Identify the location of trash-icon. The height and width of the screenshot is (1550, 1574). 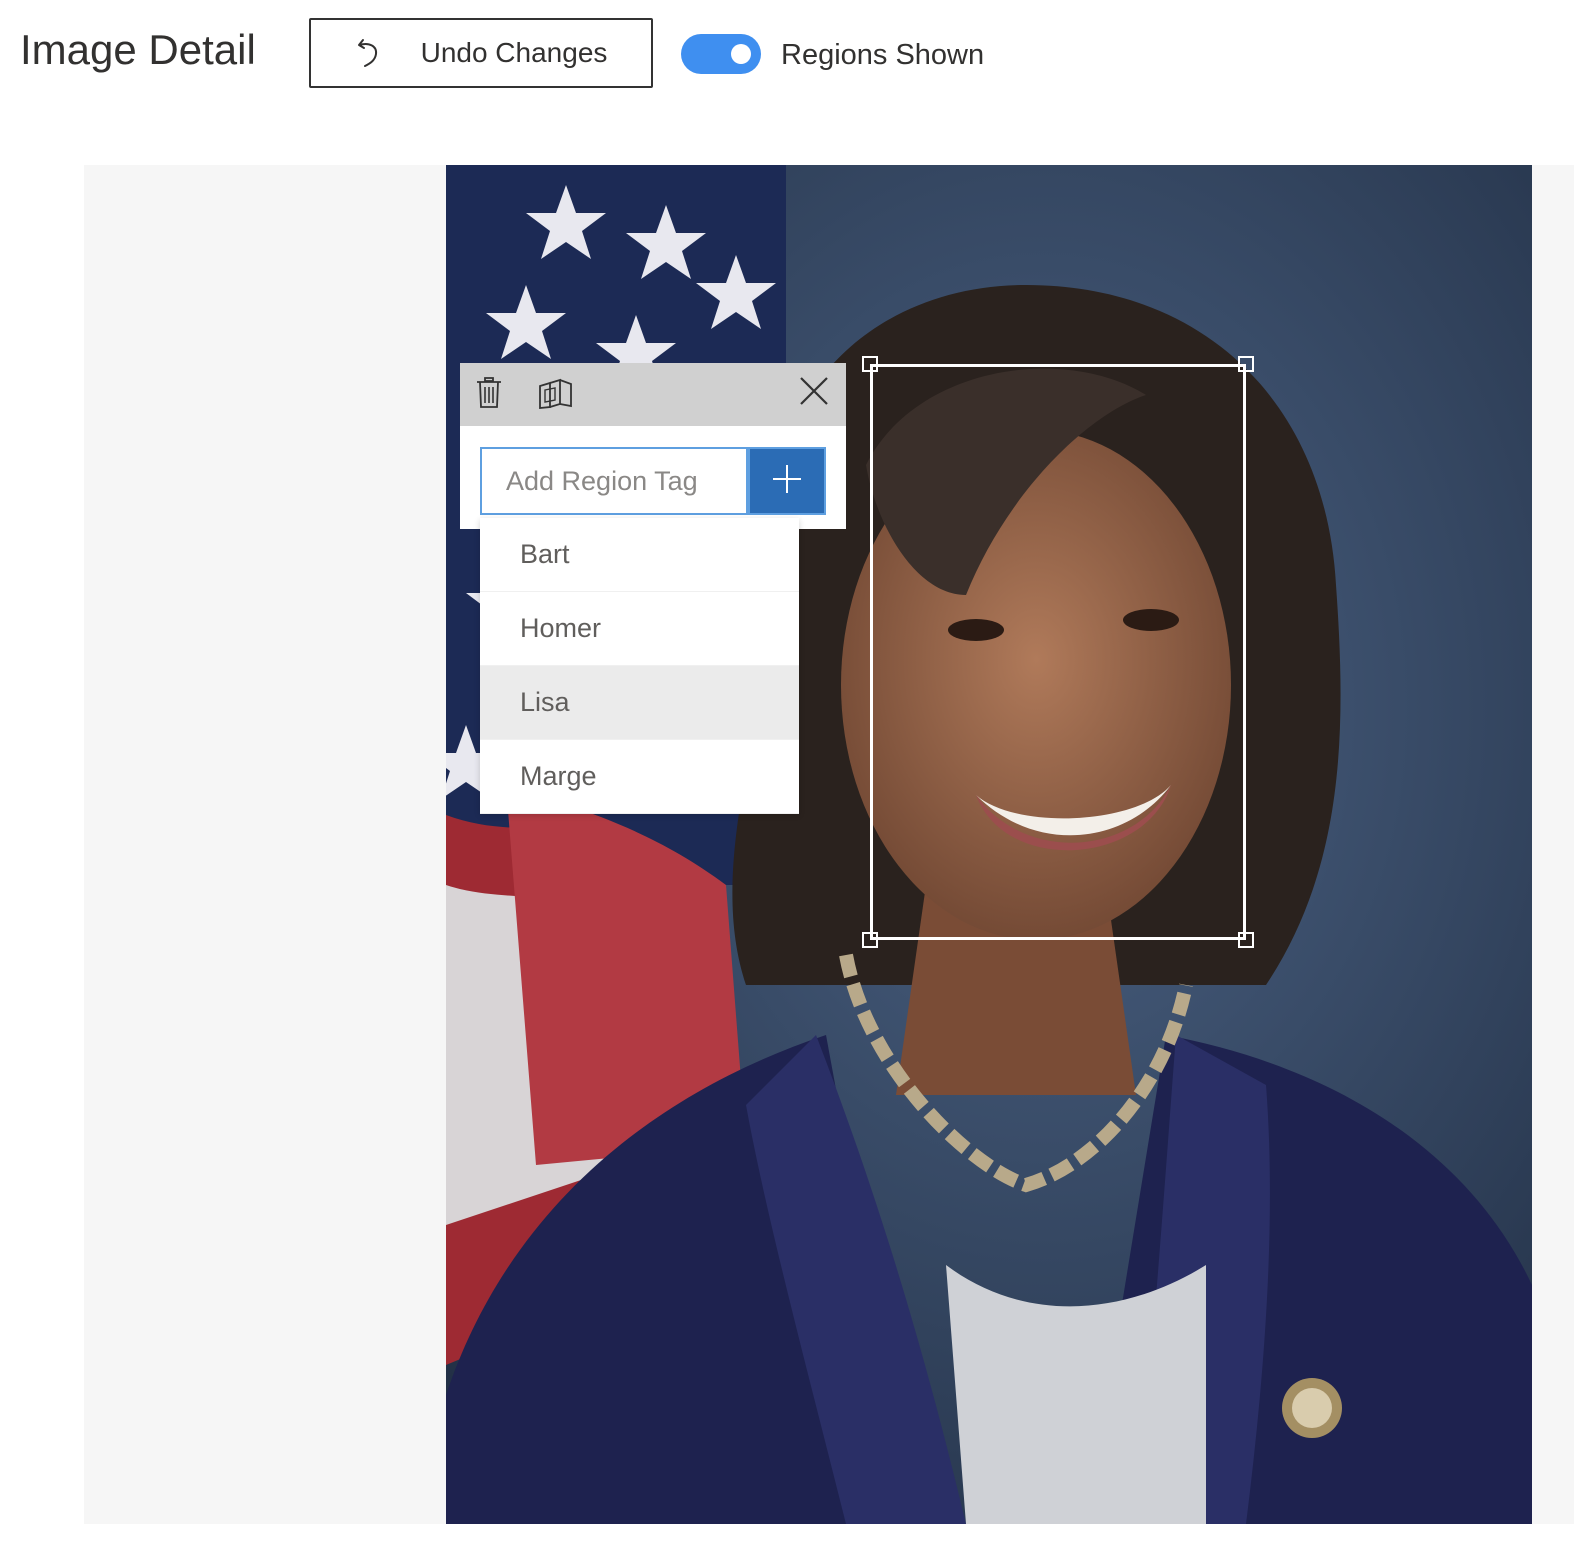
(489, 394).